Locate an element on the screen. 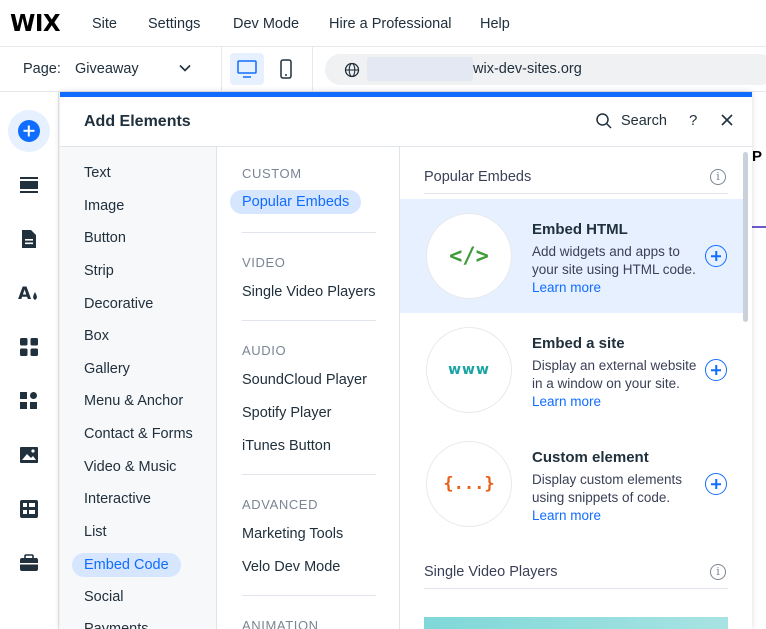 This screenshot has width=766, height=629. site-url-text: wix-dev-sites.org is located at coordinates (527, 69).